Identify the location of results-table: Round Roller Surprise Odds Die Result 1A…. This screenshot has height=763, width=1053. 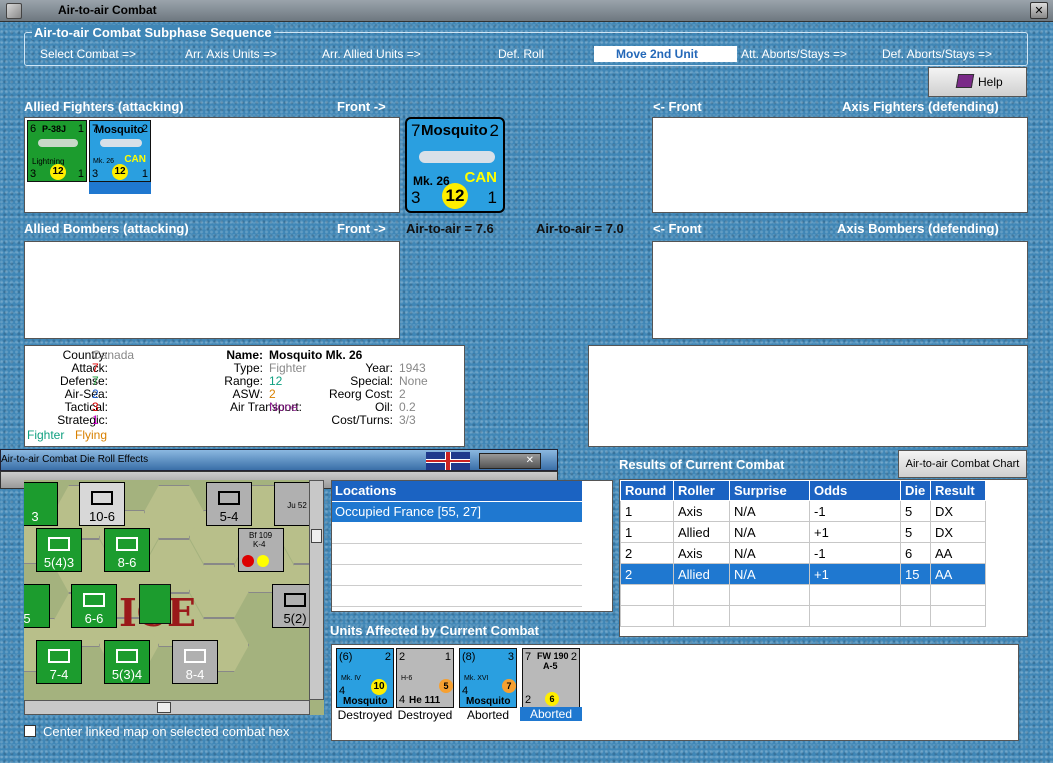
(803, 553).